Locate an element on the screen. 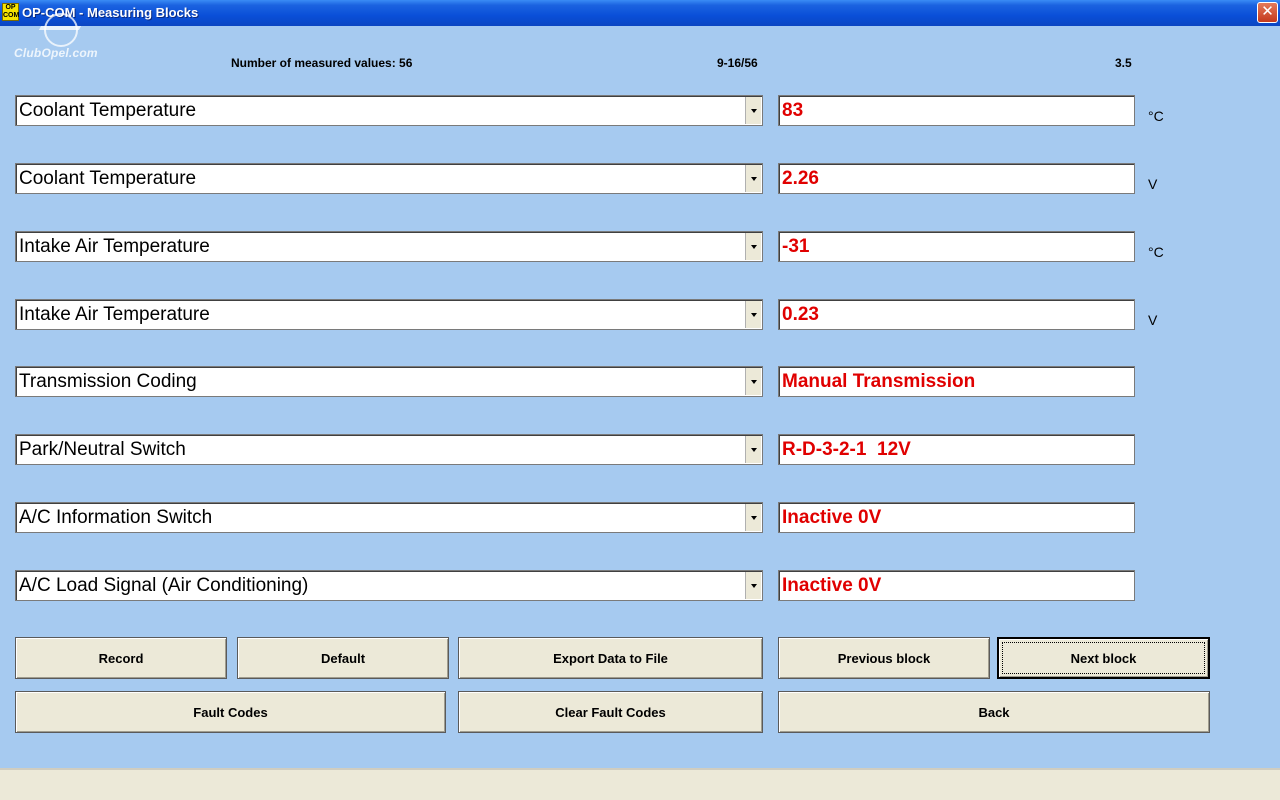  status-bar is located at coordinates (640, 784).